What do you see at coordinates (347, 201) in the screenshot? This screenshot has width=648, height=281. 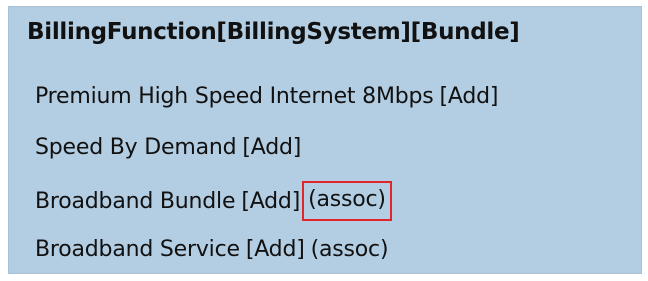 I see `assoc-link-highlighted: (assoc)` at bounding box center [347, 201].